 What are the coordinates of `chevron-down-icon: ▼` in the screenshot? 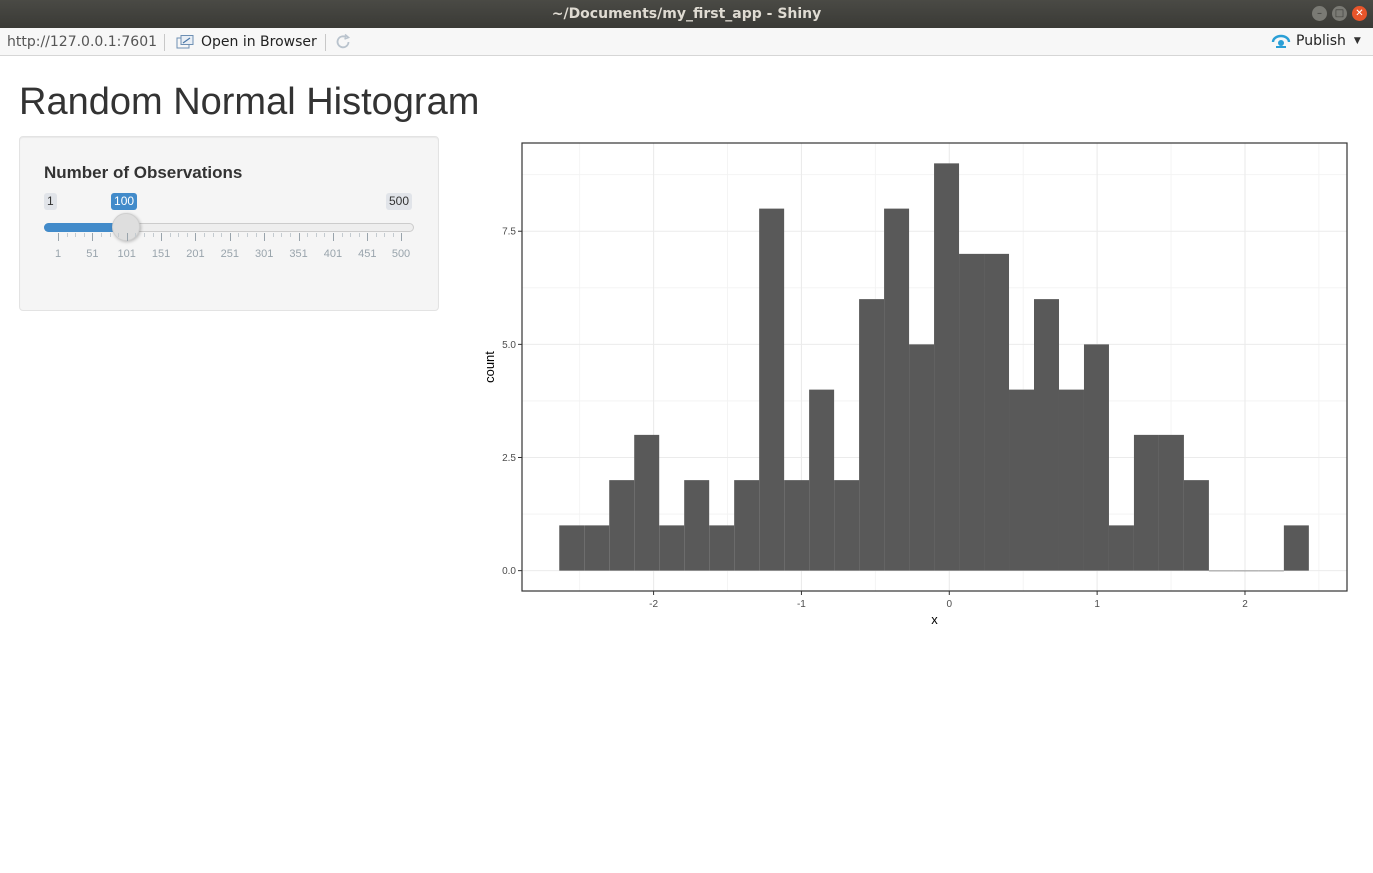 It's located at (1357, 41).